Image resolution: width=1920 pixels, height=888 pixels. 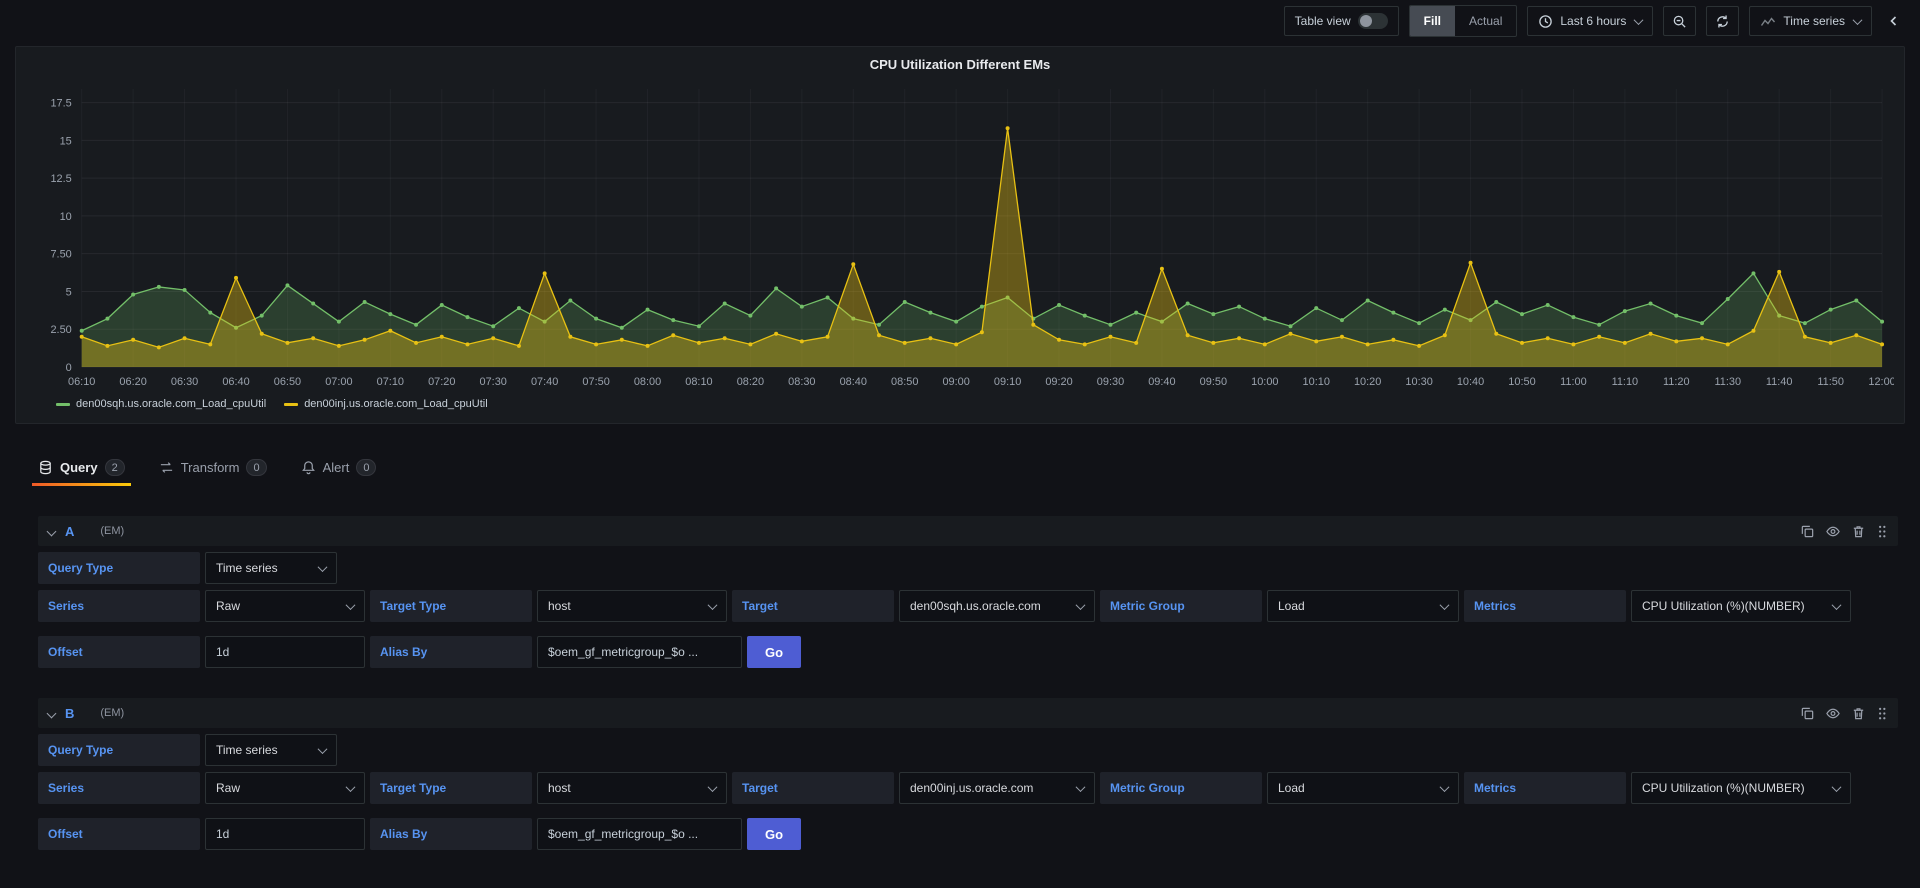 I want to click on fill-button: Fill, so click(x=1432, y=21).